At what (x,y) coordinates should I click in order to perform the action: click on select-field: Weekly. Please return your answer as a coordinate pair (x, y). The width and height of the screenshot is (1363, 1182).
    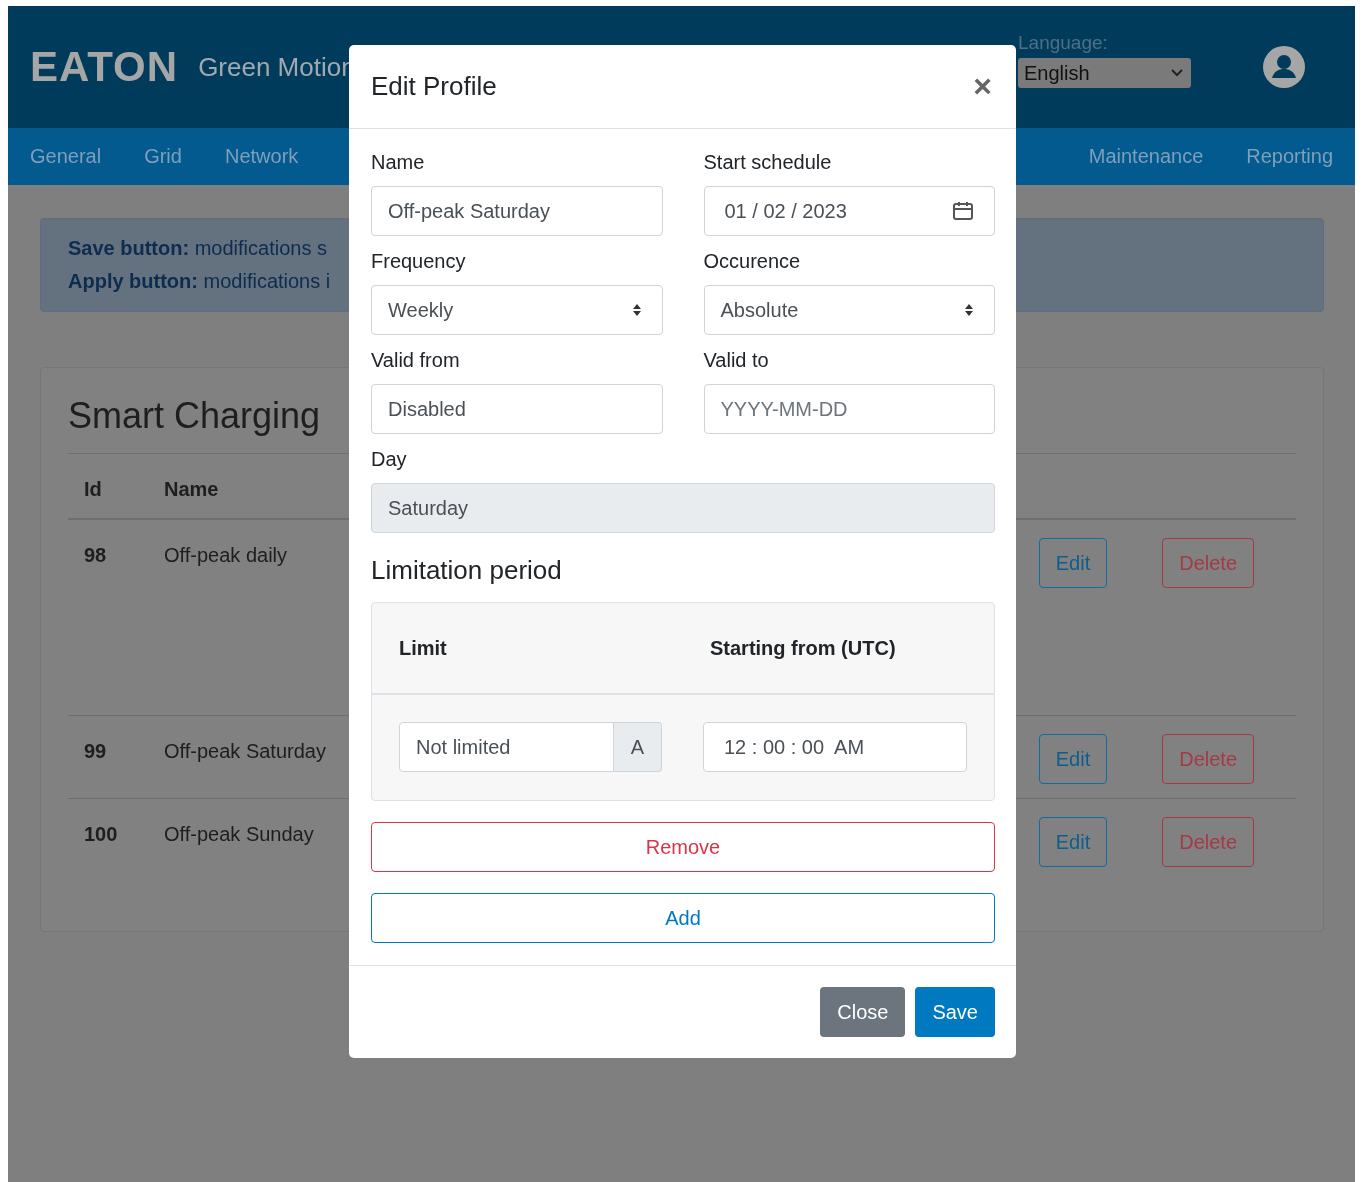
    Looking at the image, I should click on (517, 310).